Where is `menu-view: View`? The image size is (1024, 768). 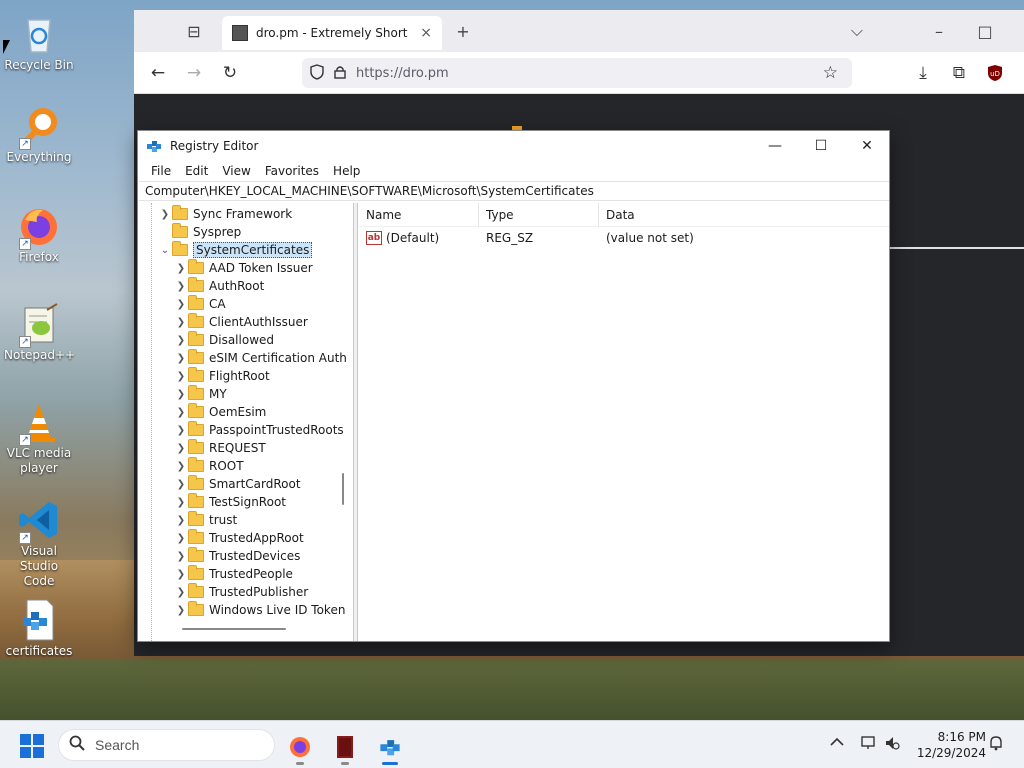
menu-view: View is located at coordinates (236, 171).